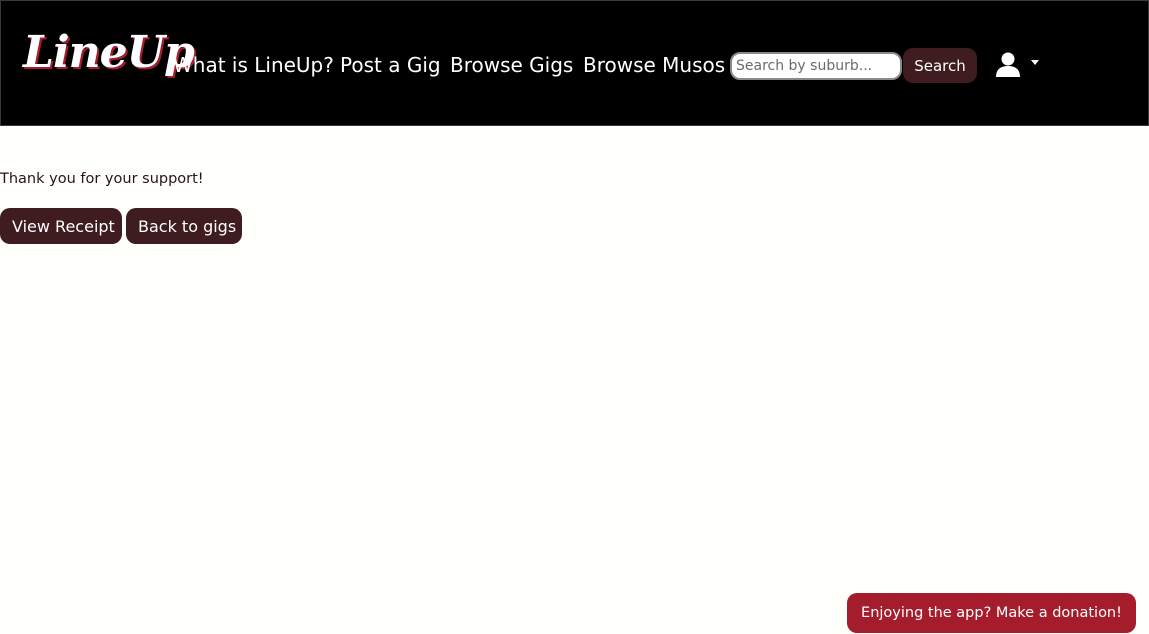  What do you see at coordinates (1035, 62) in the screenshot?
I see `caret-down-icon` at bounding box center [1035, 62].